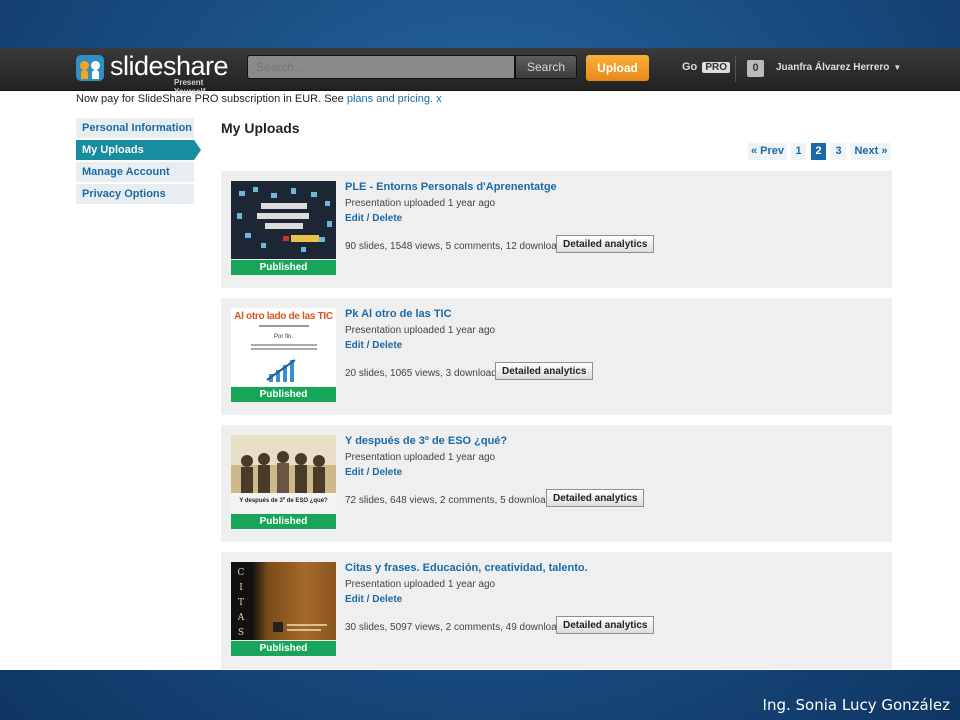  Describe the element at coordinates (283, 337) in the screenshot. I see `thumbnail-text: Por fin.` at that location.